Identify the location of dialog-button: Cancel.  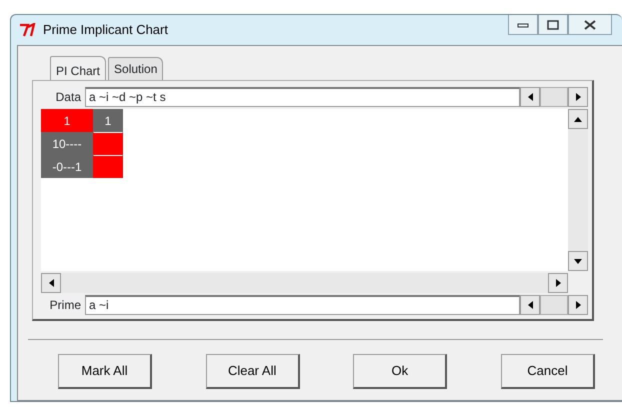
(547, 371).